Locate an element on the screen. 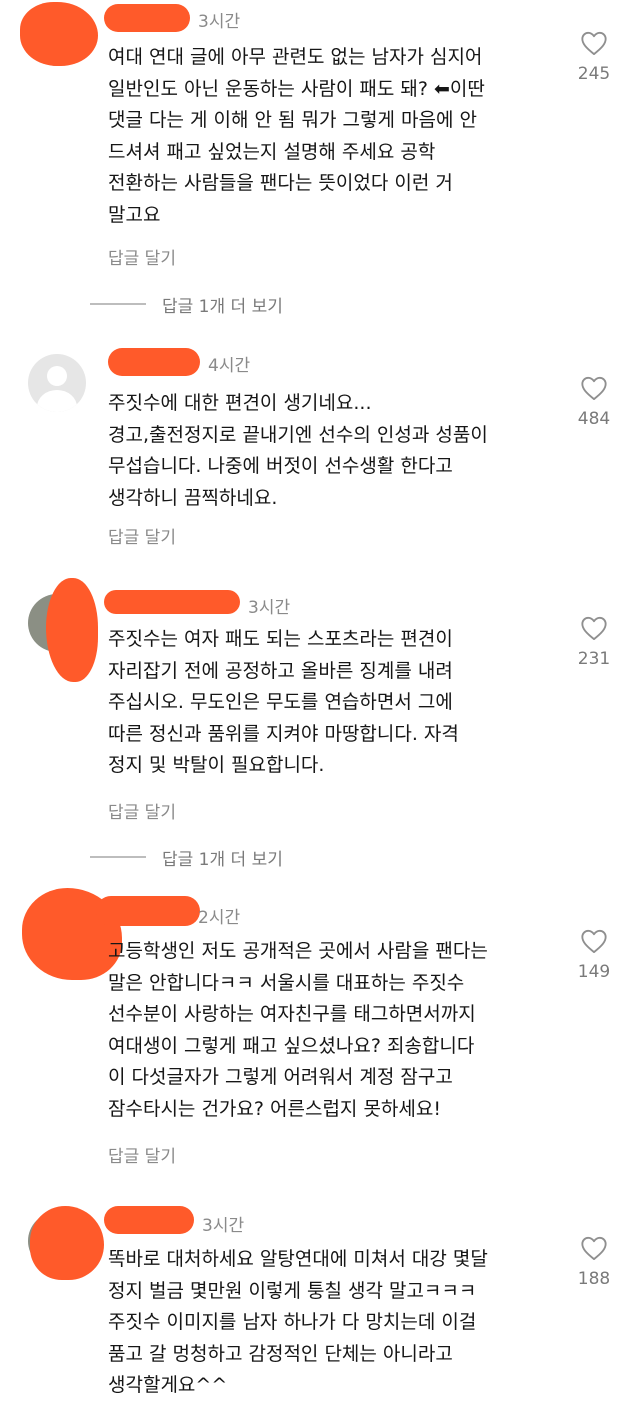 Image resolution: width=640 pixels, height=1417 pixels. default-avatar-icon is located at coordinates (57, 383).